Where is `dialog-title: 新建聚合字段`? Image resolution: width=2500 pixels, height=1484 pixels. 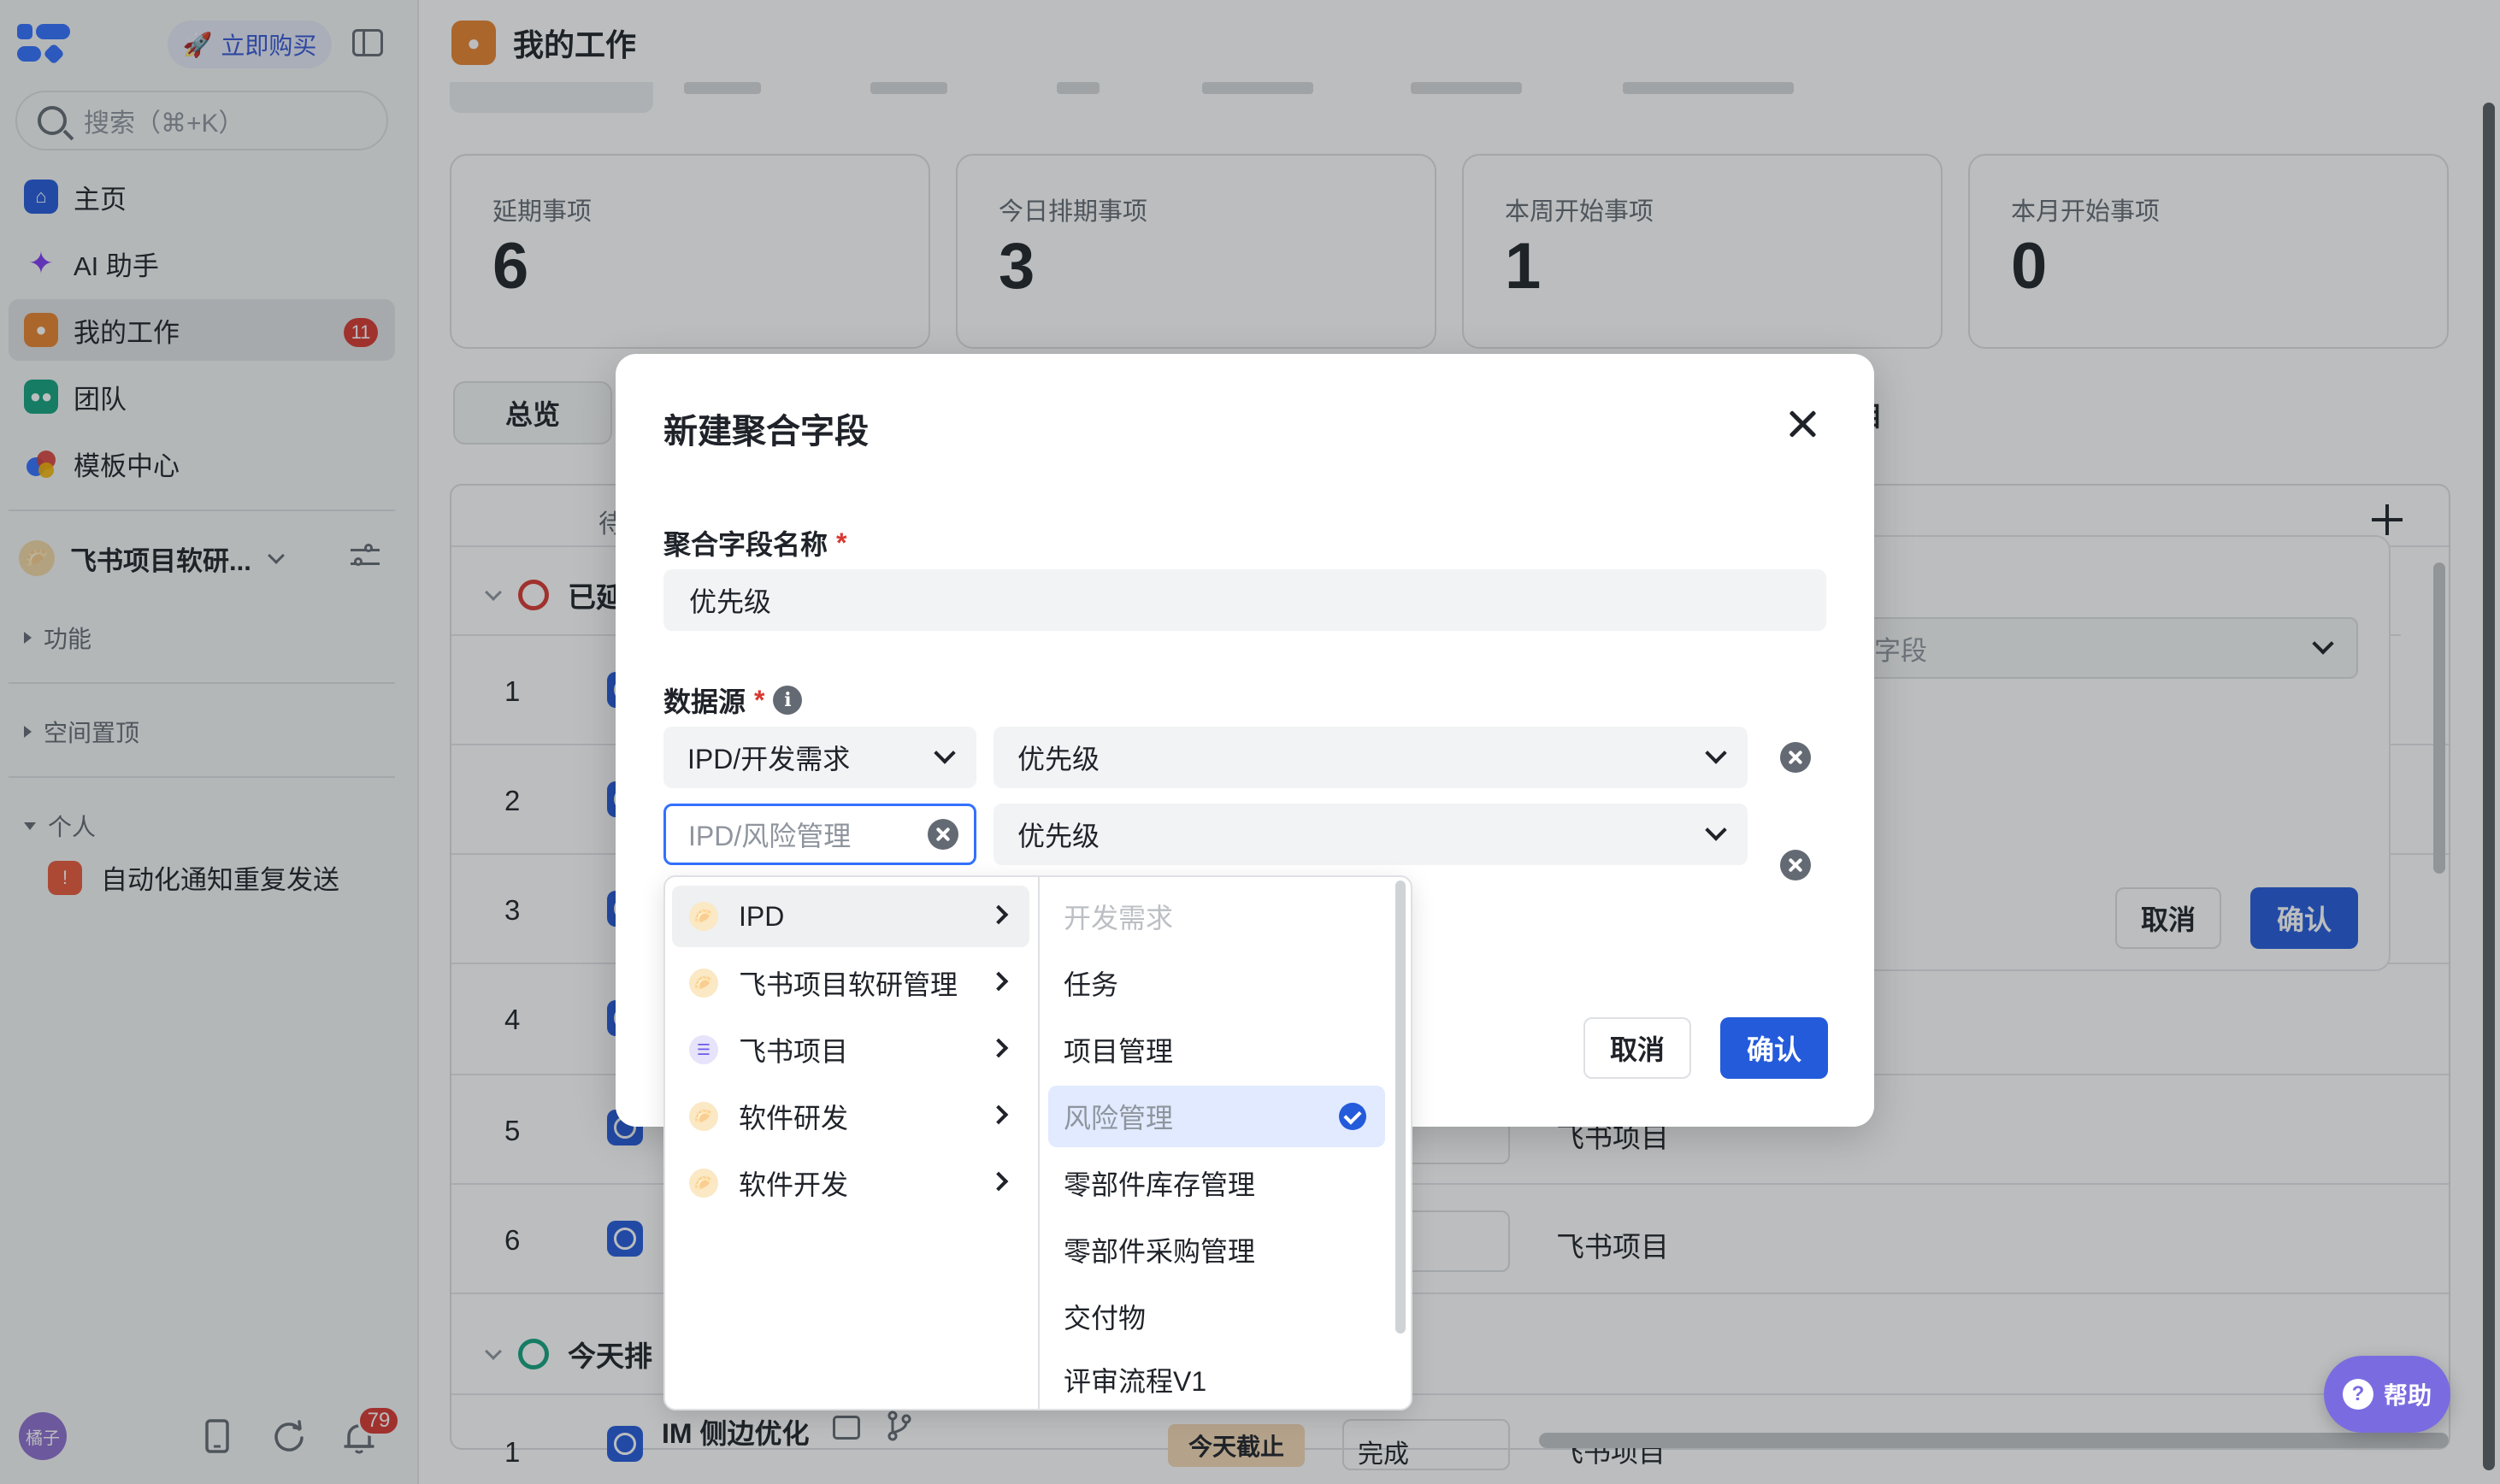 dialog-title: 新建聚合字段 is located at coordinates (766, 431).